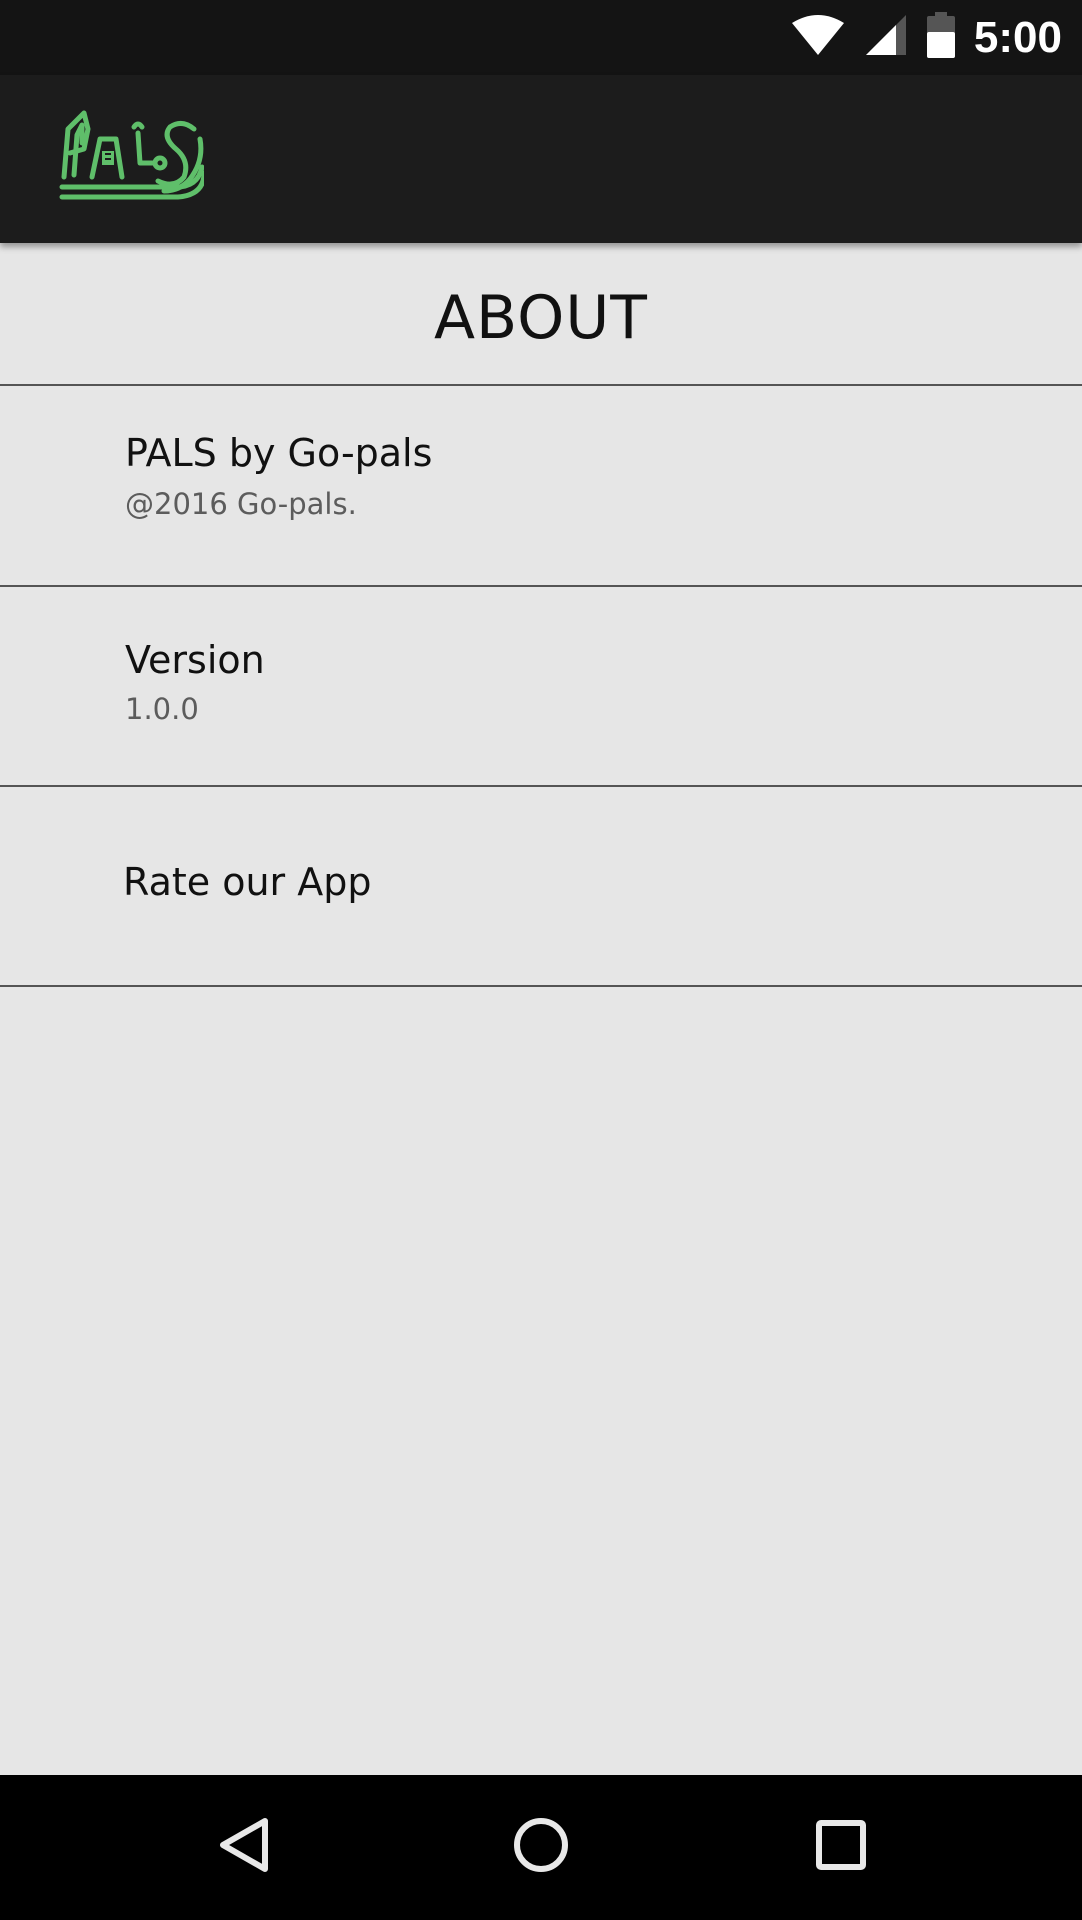 The width and height of the screenshot is (1082, 1920). What do you see at coordinates (195, 660) in the screenshot?
I see `version-label: Version` at bounding box center [195, 660].